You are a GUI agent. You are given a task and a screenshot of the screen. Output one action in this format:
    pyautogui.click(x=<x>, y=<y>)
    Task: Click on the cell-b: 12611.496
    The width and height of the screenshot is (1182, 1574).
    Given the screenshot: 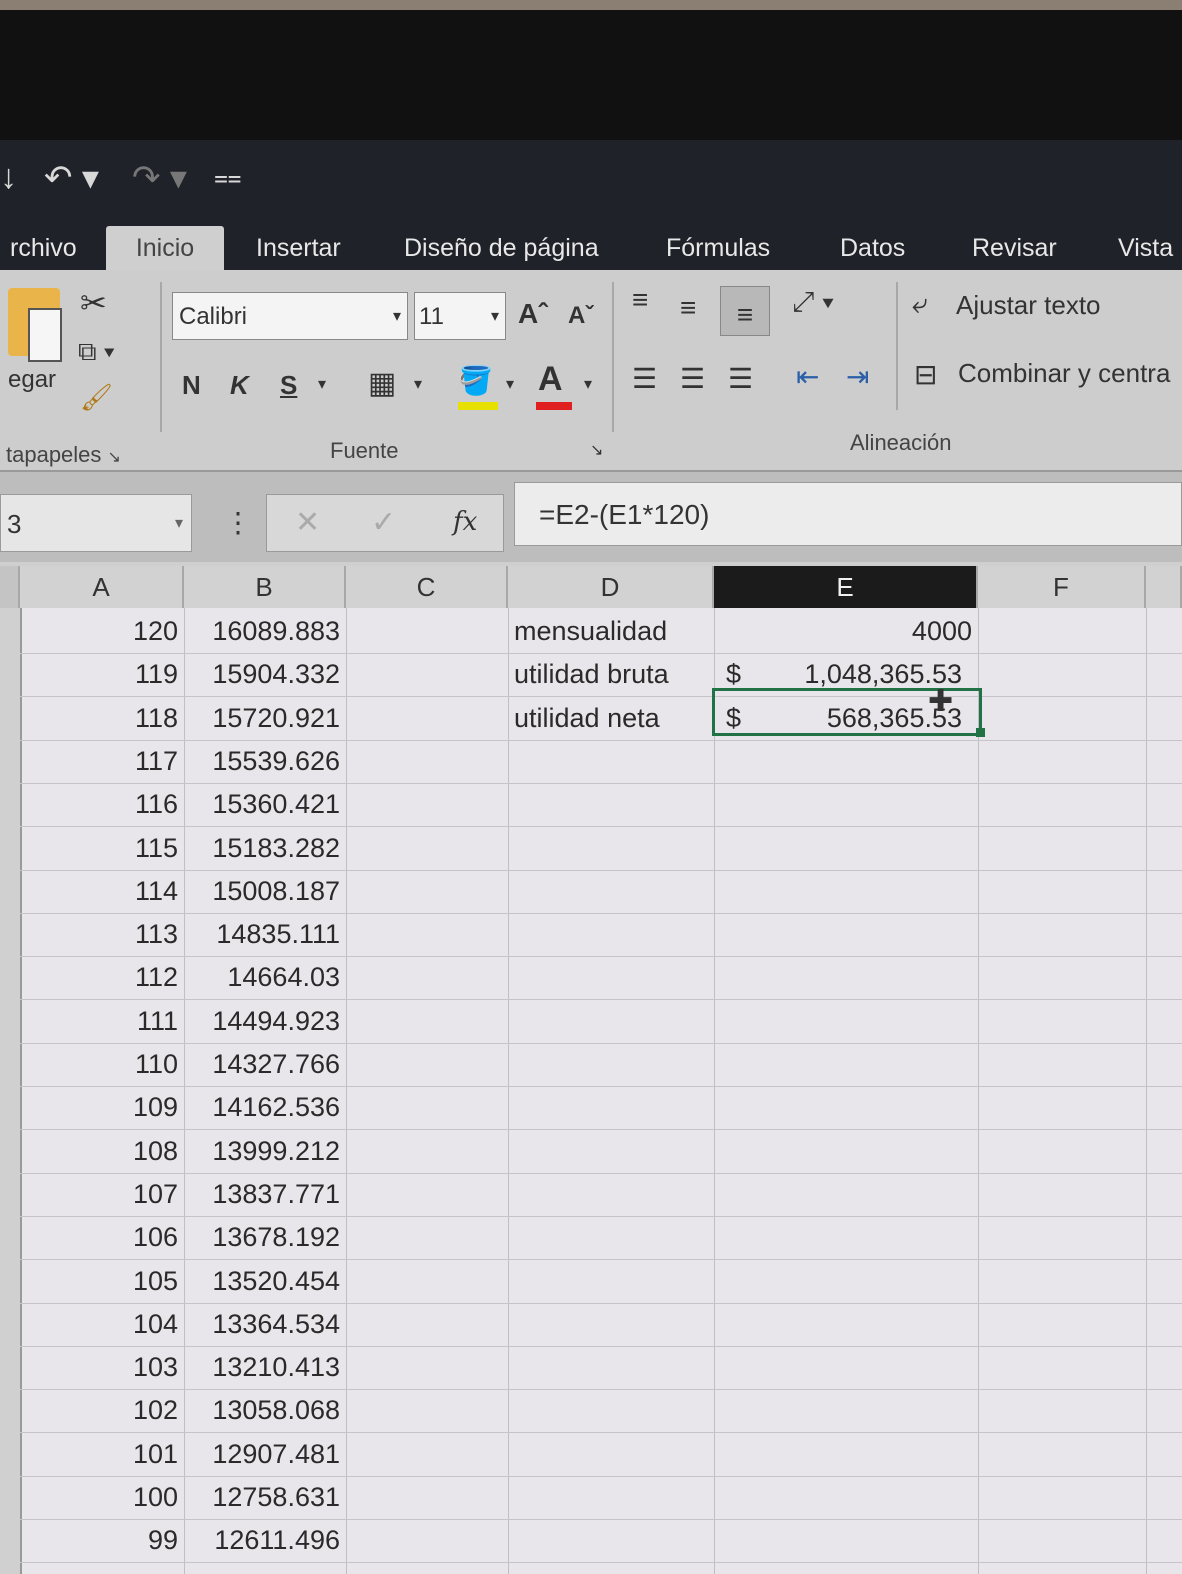 What is the action you would take?
    pyautogui.click(x=265, y=1540)
    